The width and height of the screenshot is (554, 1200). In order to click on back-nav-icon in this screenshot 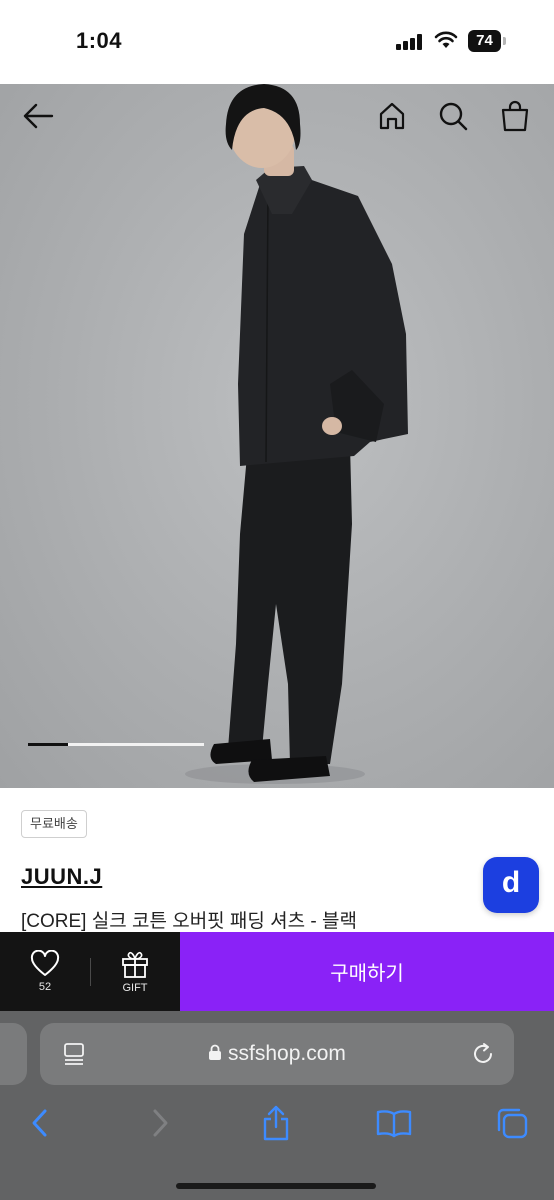, I will do `click(40, 1123)`.